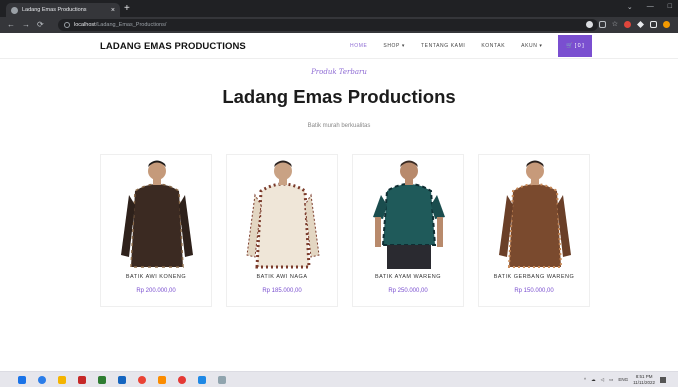 The height and width of the screenshot is (387, 678). Describe the element at coordinates (339, 96) in the screenshot. I see `page-title: Ladang Emas Productions` at that location.